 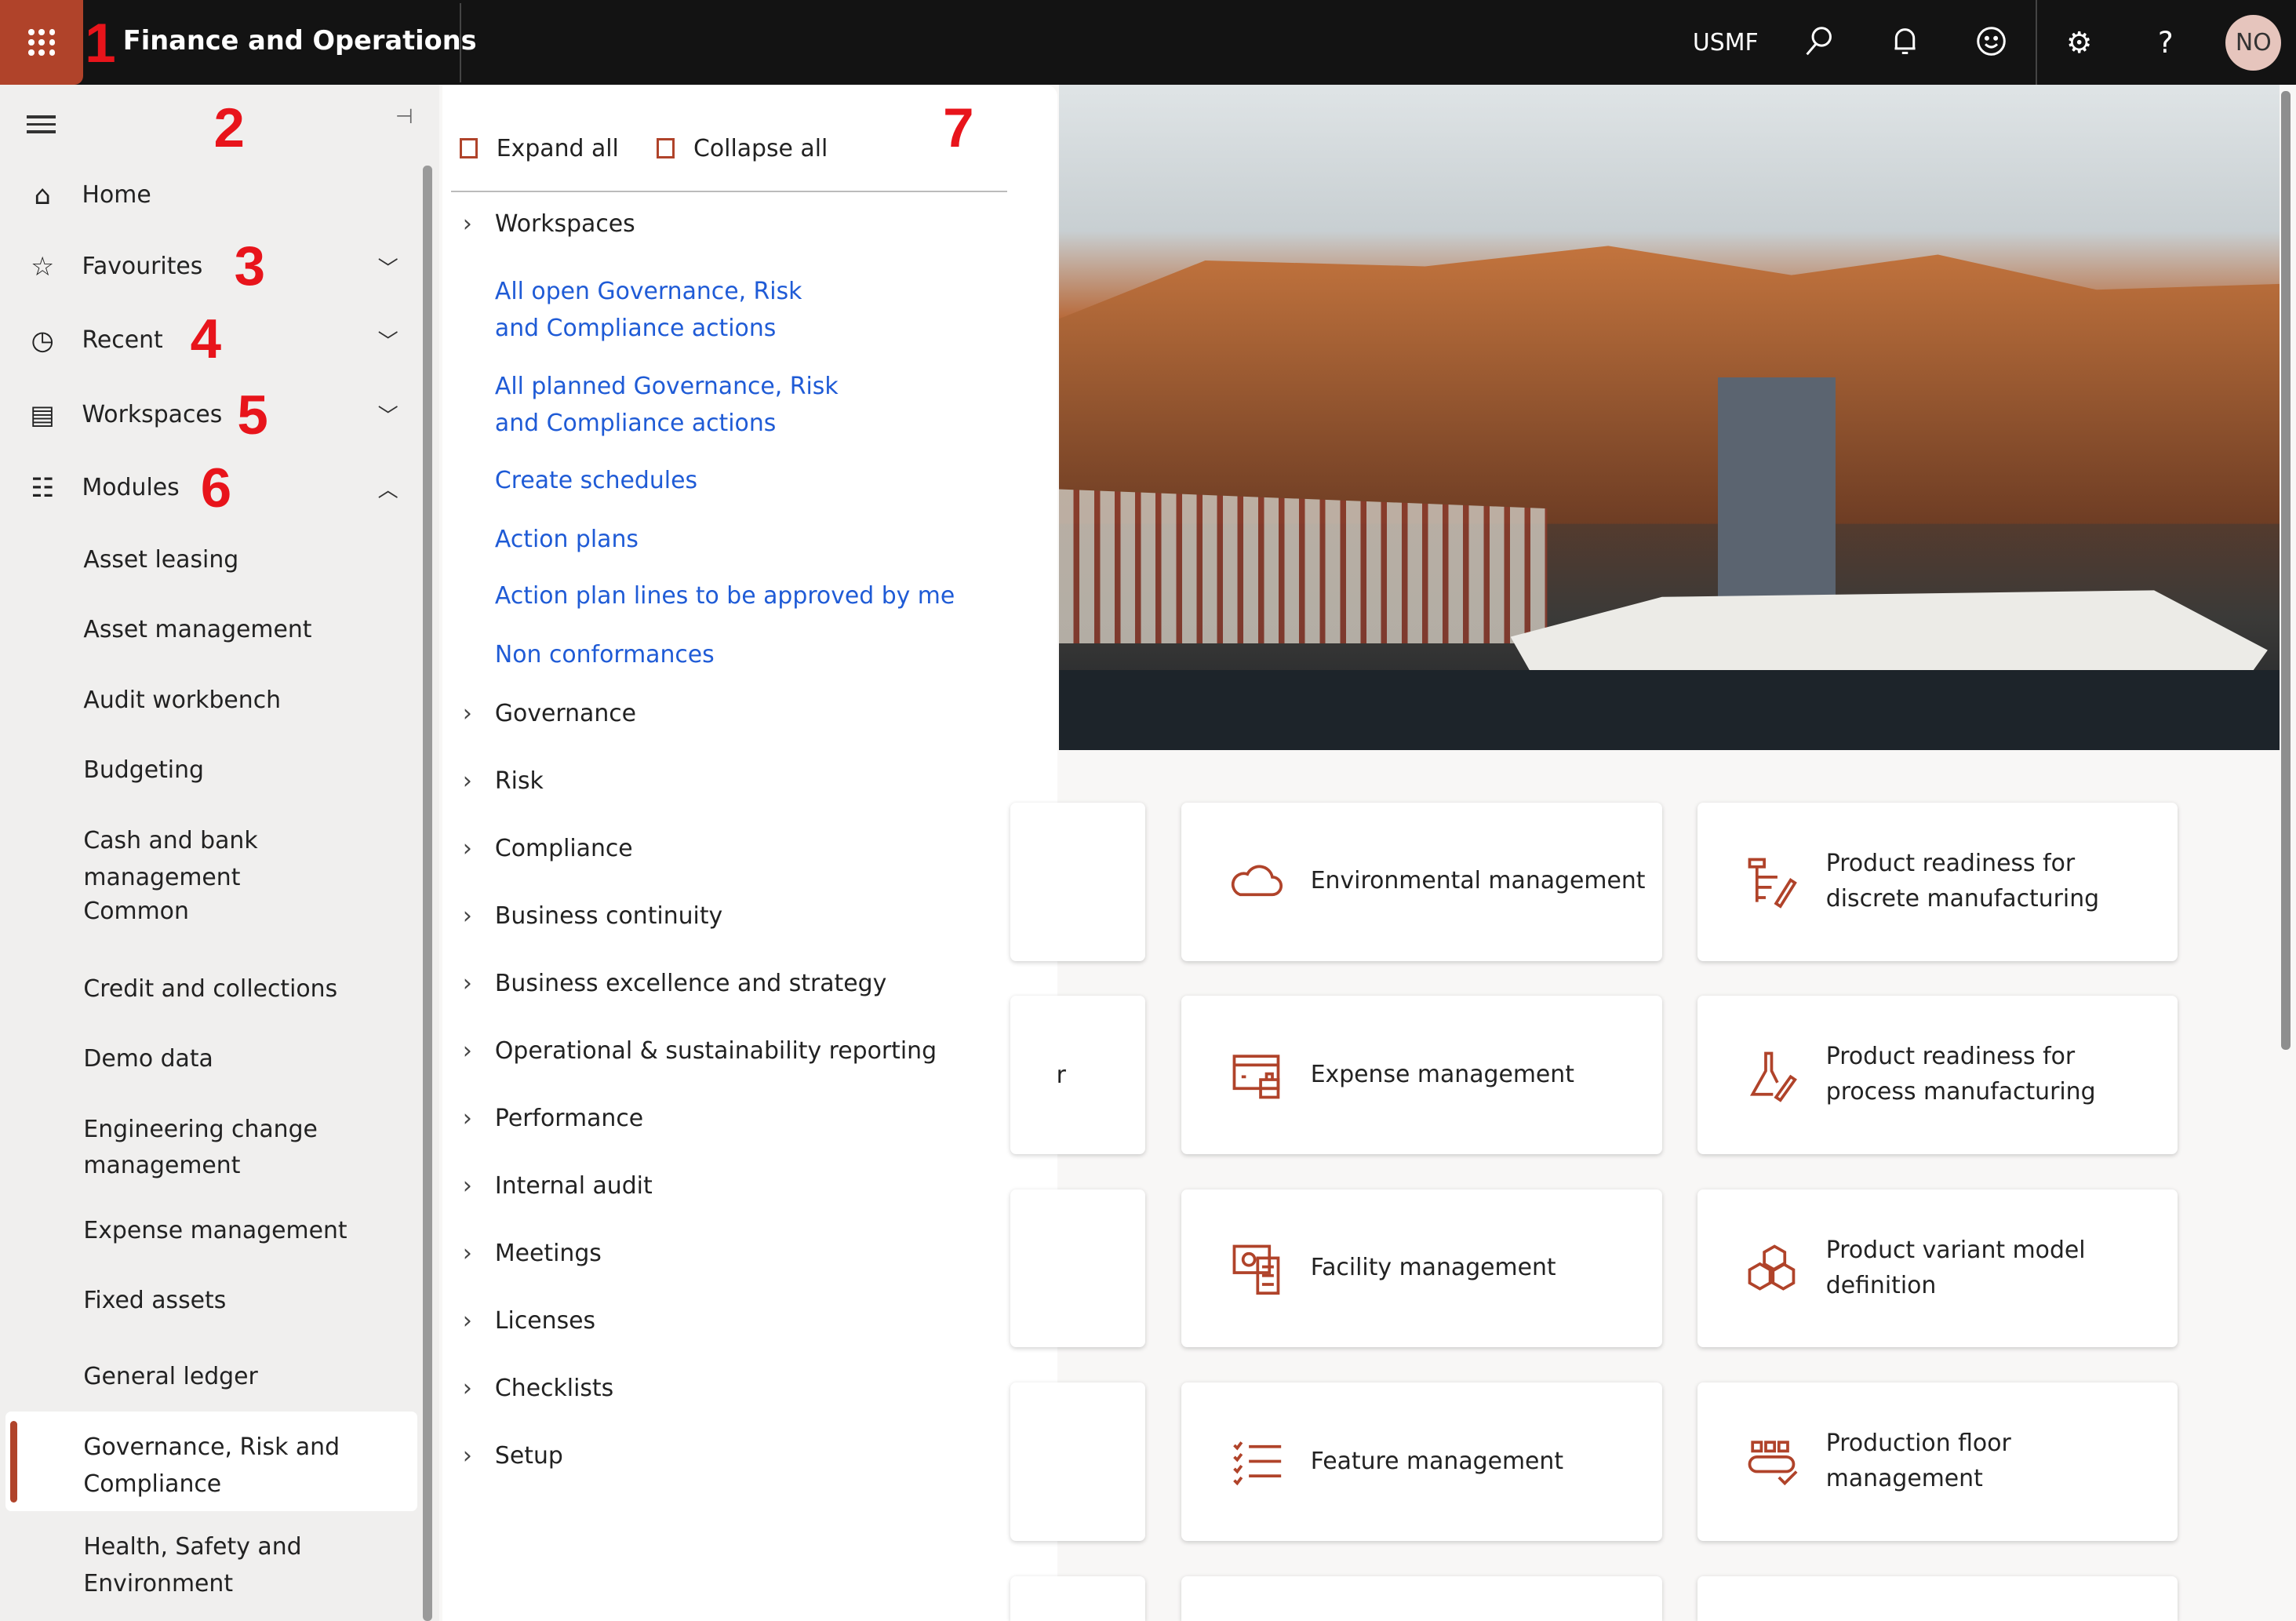 What do you see at coordinates (1937, 1268) in the screenshot?
I see `tile-product-variant-model-definition: Product variant model definition` at bounding box center [1937, 1268].